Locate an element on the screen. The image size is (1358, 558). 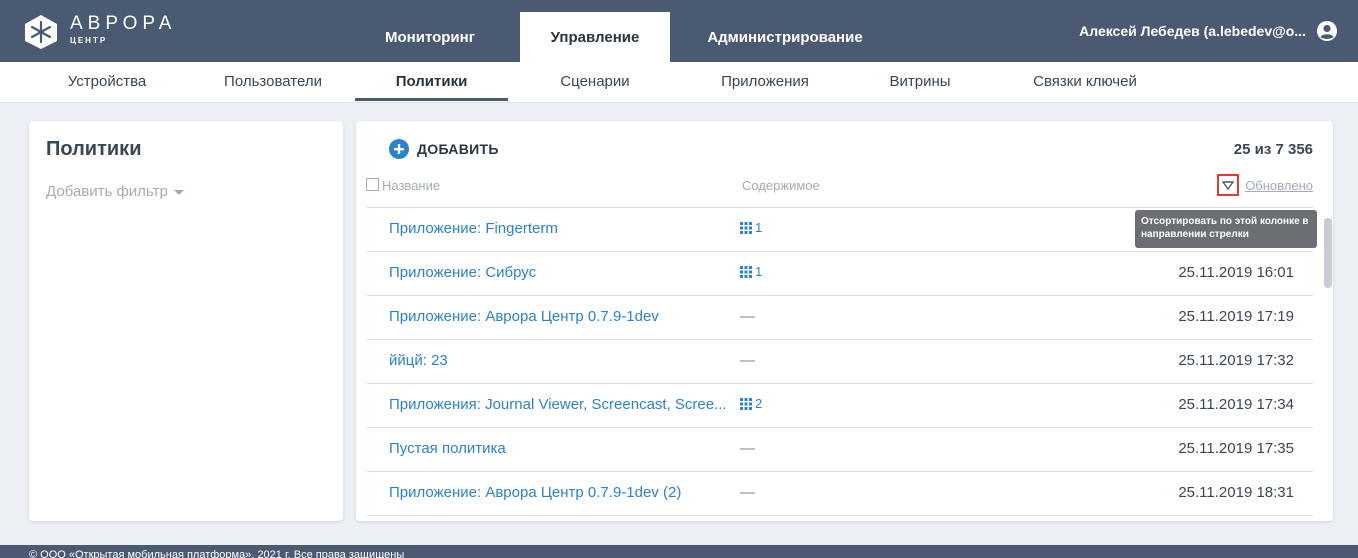
policy-name-link: Пустая политика is located at coordinates (447, 448).